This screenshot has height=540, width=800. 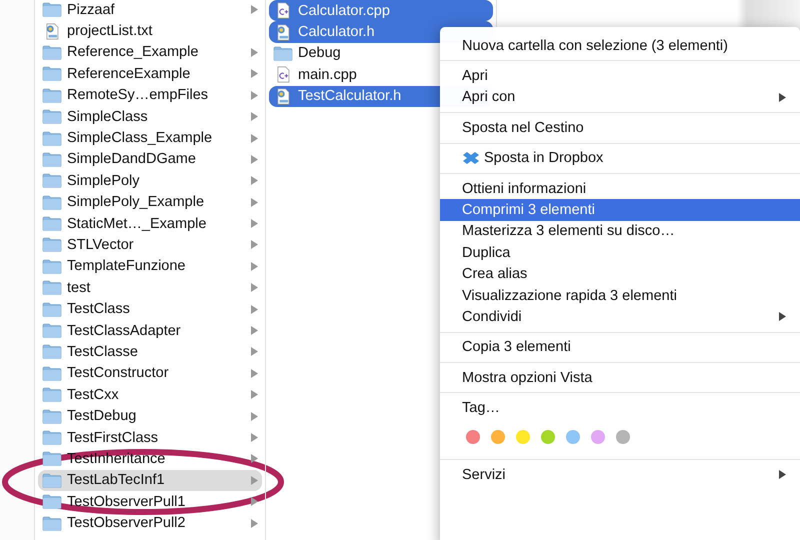 I want to click on menu-item: Ottieni informazioni, so click(x=620, y=189).